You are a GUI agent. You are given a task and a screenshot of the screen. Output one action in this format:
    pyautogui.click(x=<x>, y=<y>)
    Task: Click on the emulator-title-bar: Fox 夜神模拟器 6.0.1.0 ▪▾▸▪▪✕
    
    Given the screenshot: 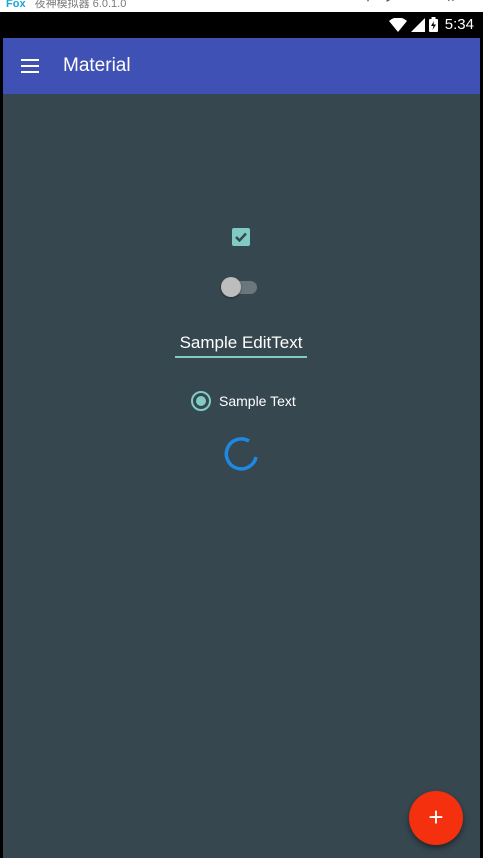 What is the action you would take?
    pyautogui.click(x=241, y=6)
    